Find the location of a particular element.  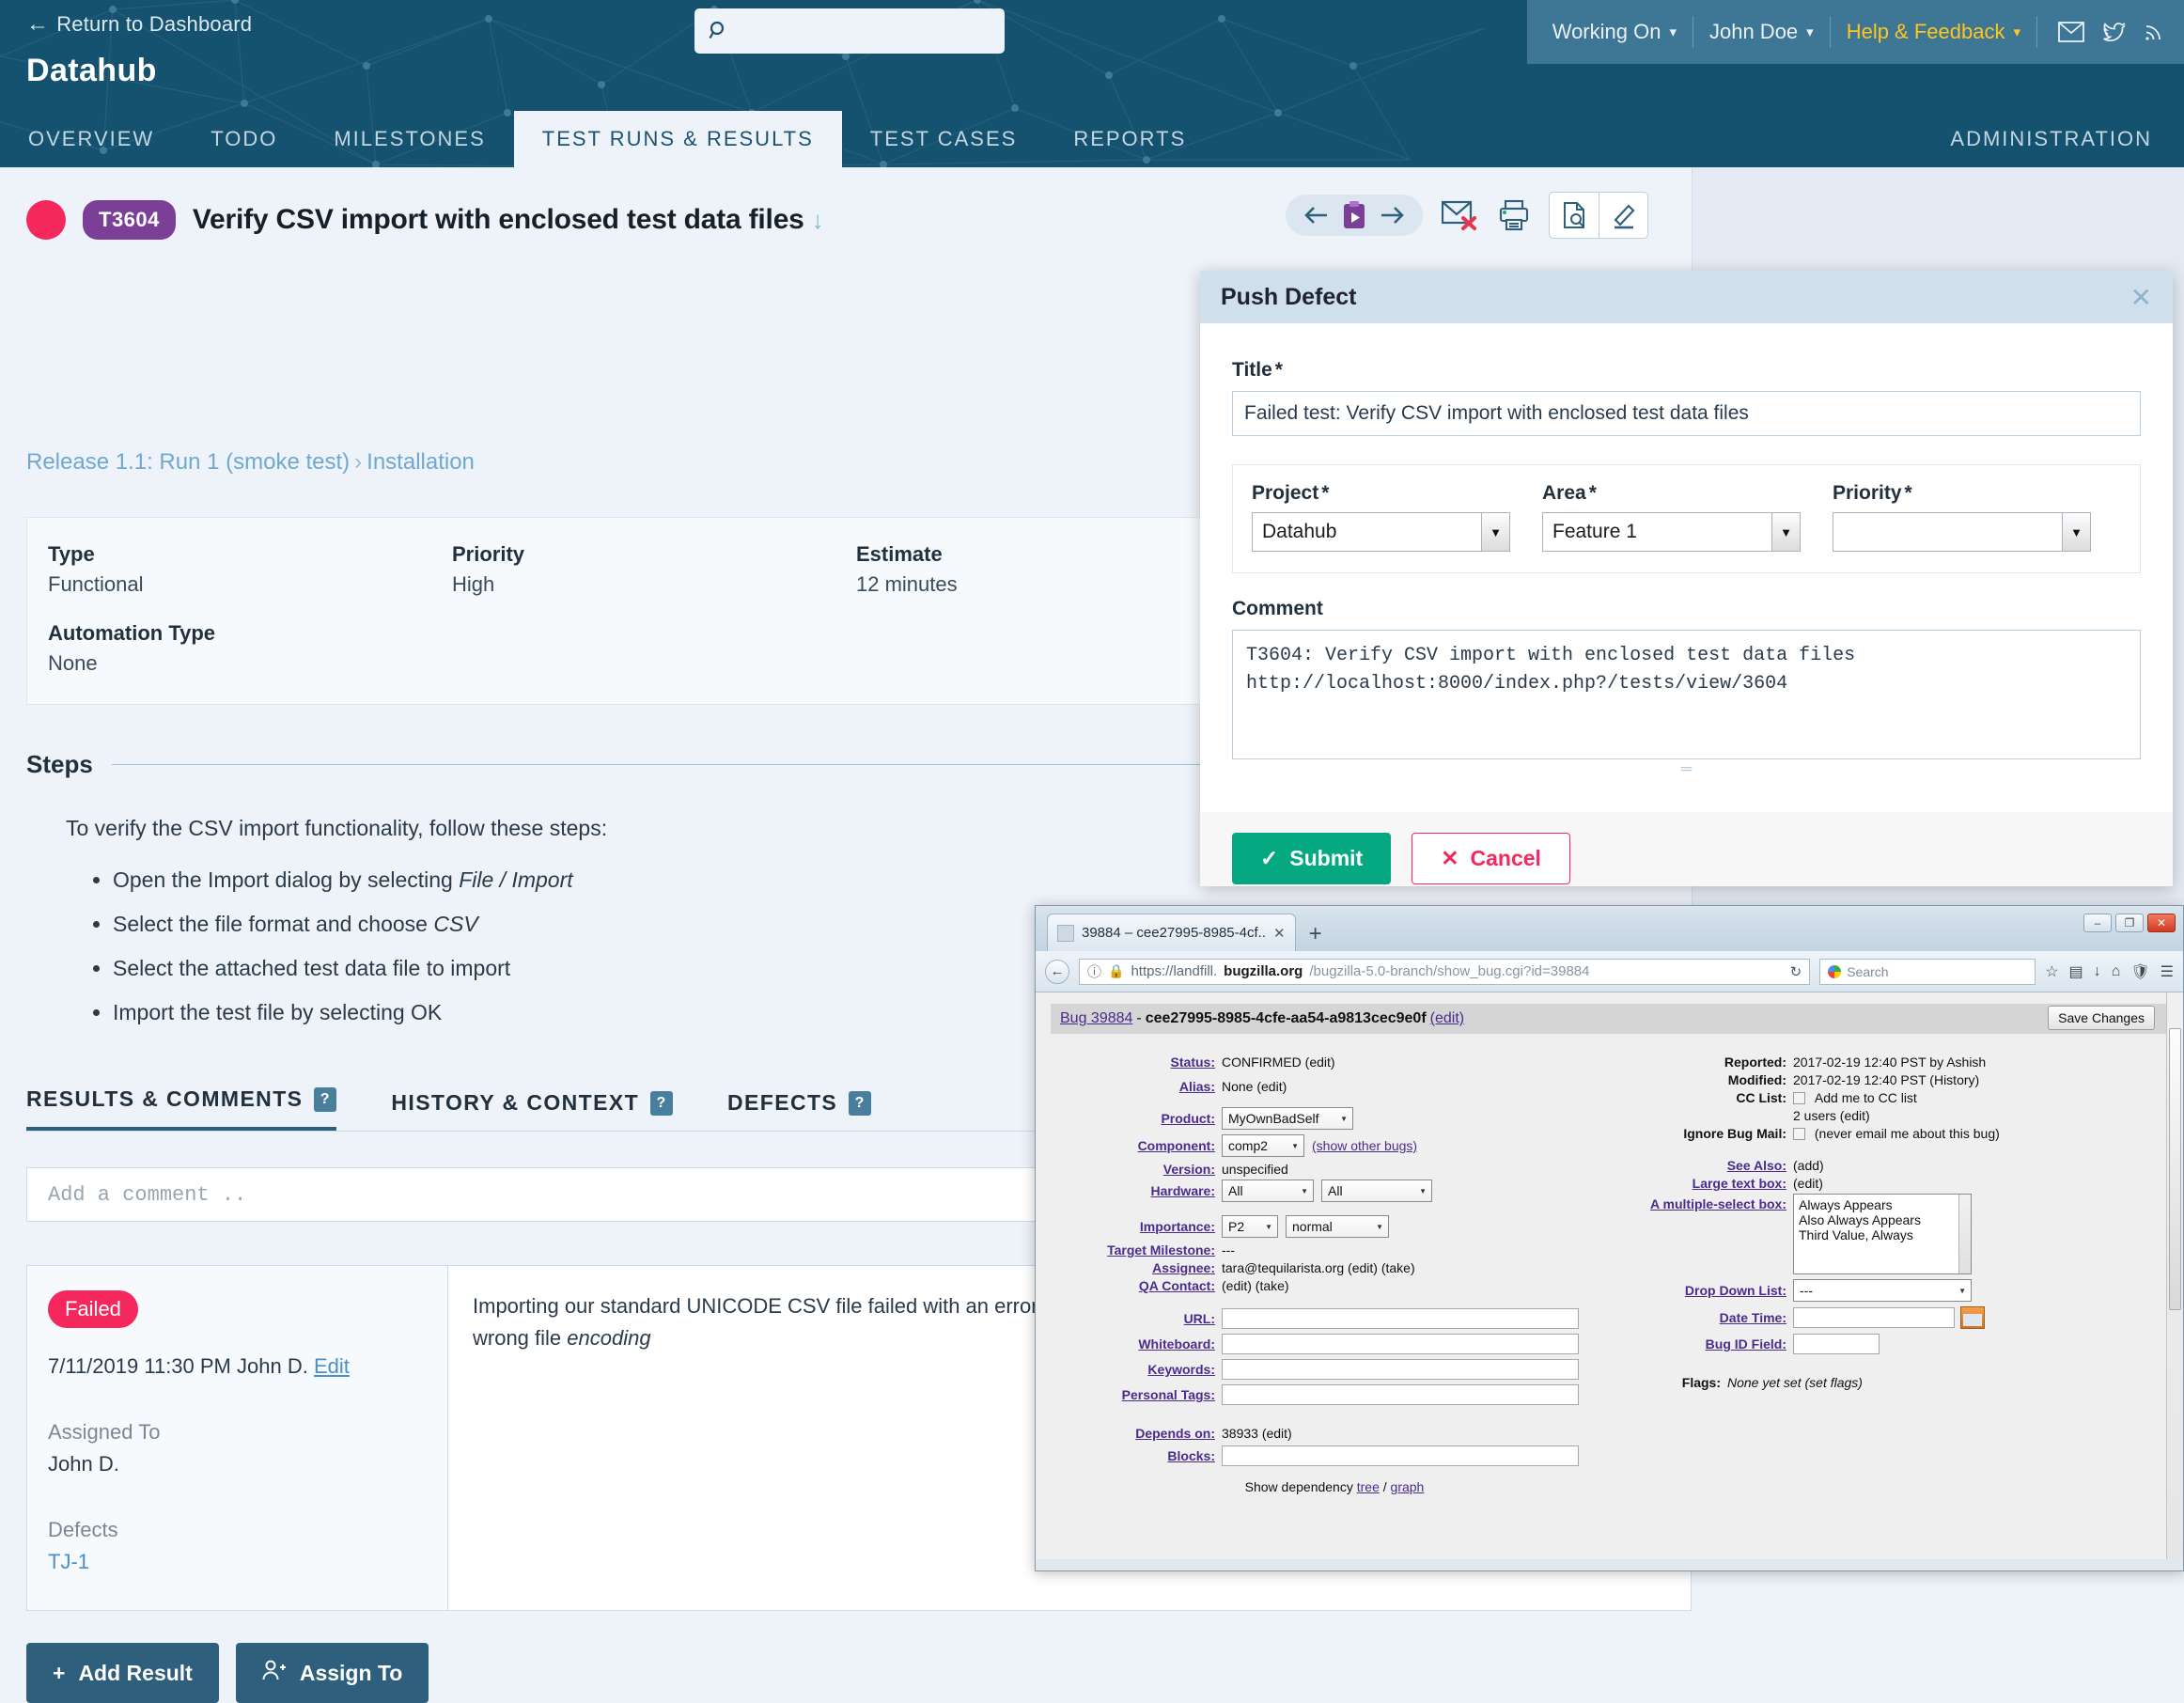

tab-milestones: MILESTONES is located at coordinates (409, 139).